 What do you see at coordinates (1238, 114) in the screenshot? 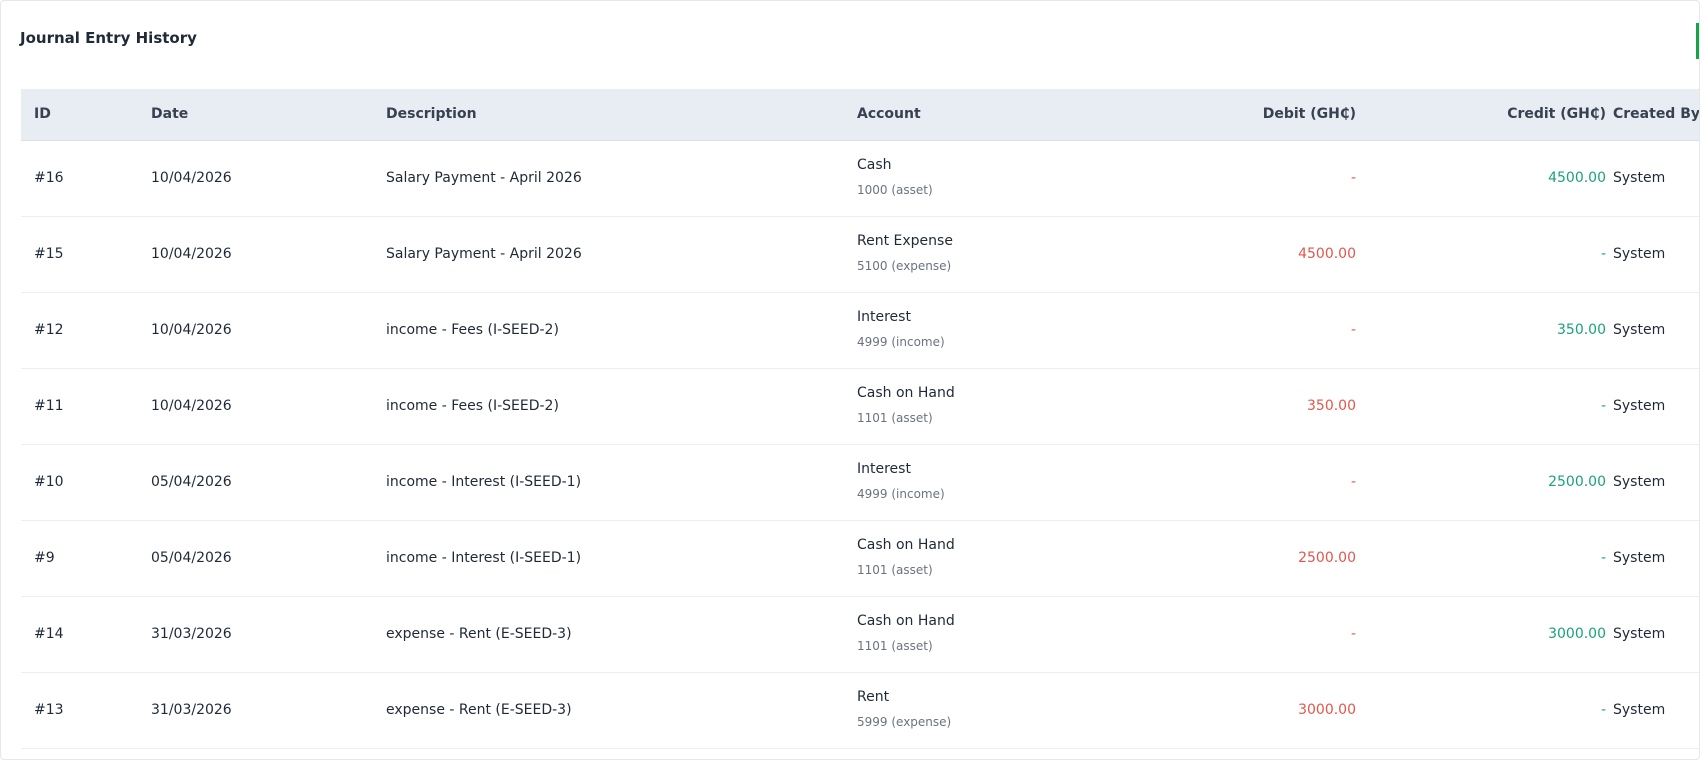
I see `column-header-debit: Debit (GH₵)` at bounding box center [1238, 114].